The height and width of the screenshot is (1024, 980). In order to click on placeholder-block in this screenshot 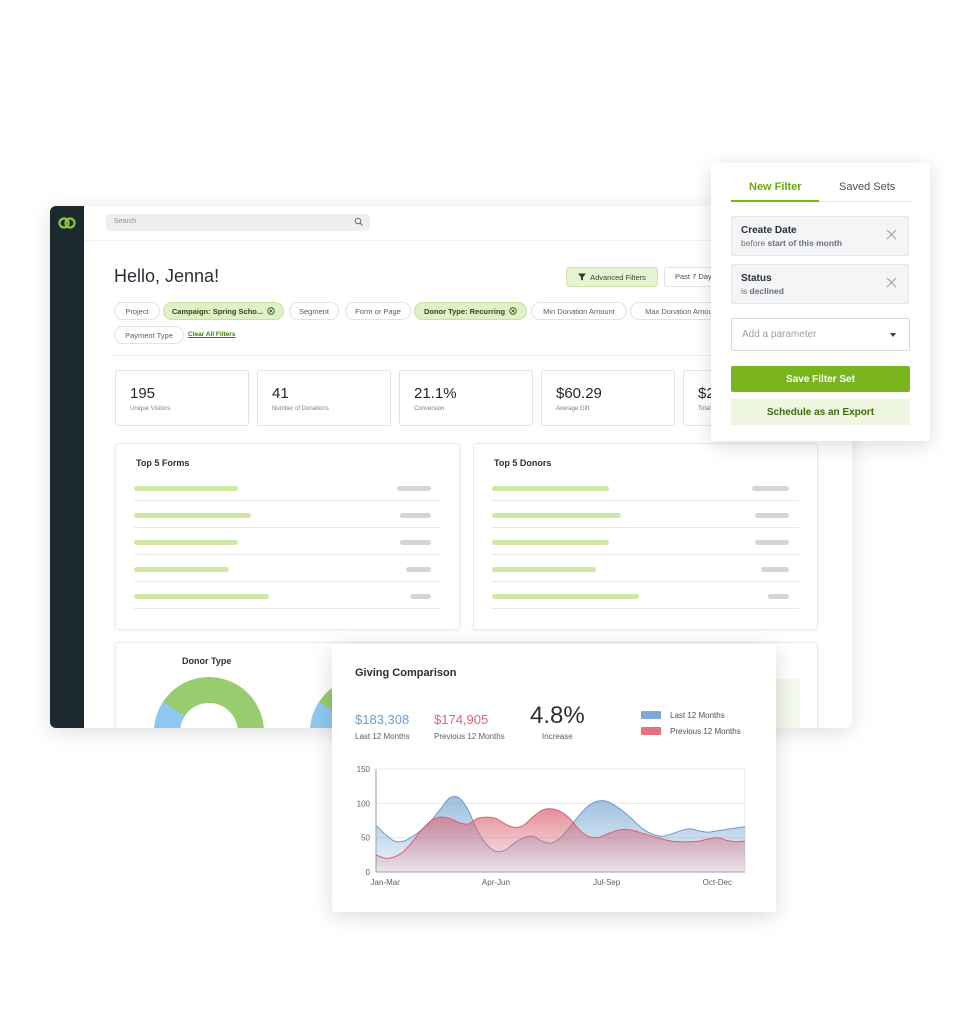, I will do `click(788, 703)`.